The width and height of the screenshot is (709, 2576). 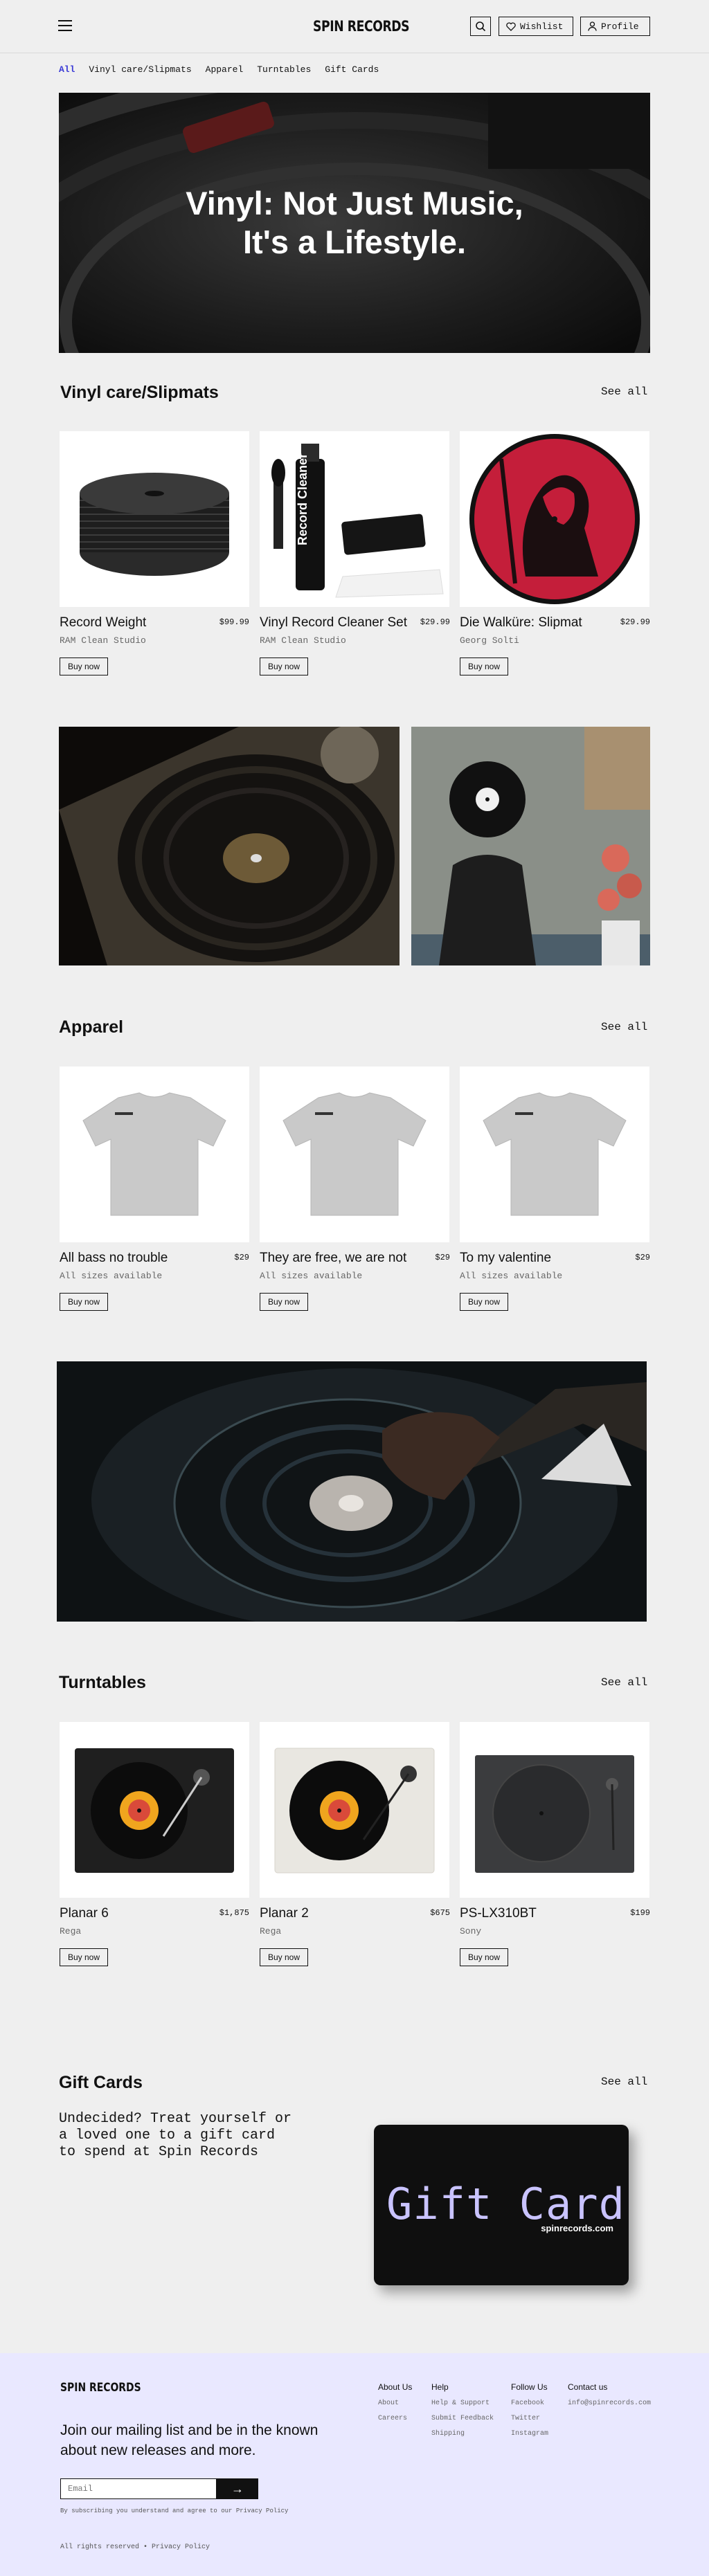 I want to click on footer-link: Facebook, so click(x=529, y=2403).